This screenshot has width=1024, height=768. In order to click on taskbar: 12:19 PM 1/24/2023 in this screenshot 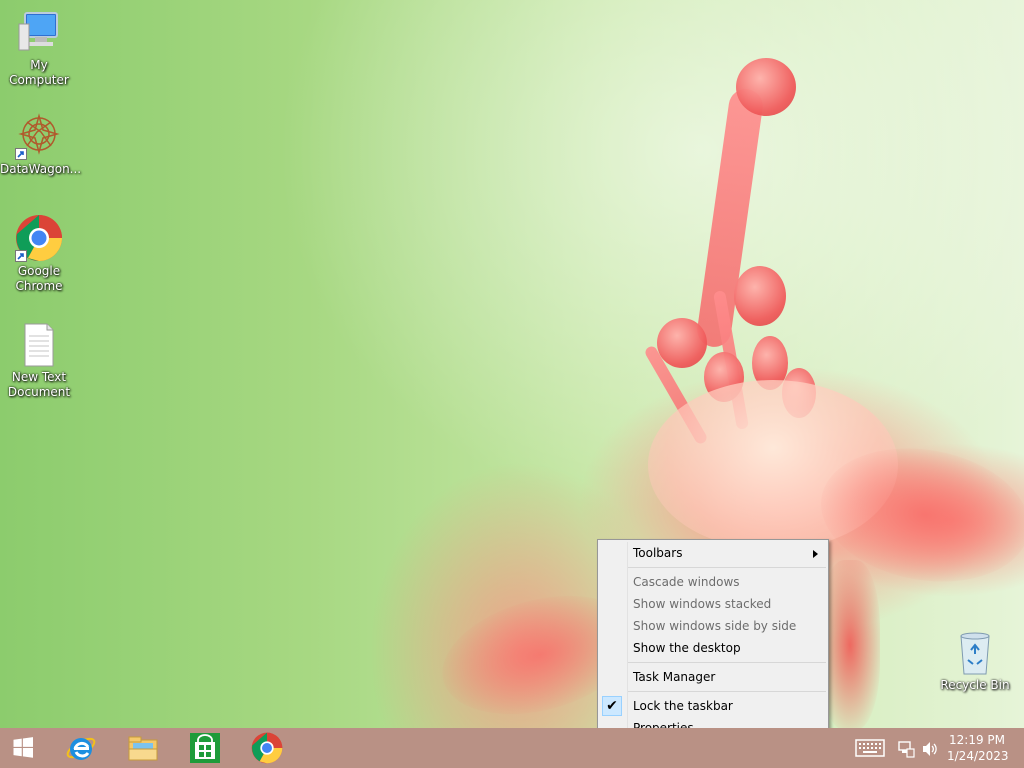, I will do `click(512, 748)`.